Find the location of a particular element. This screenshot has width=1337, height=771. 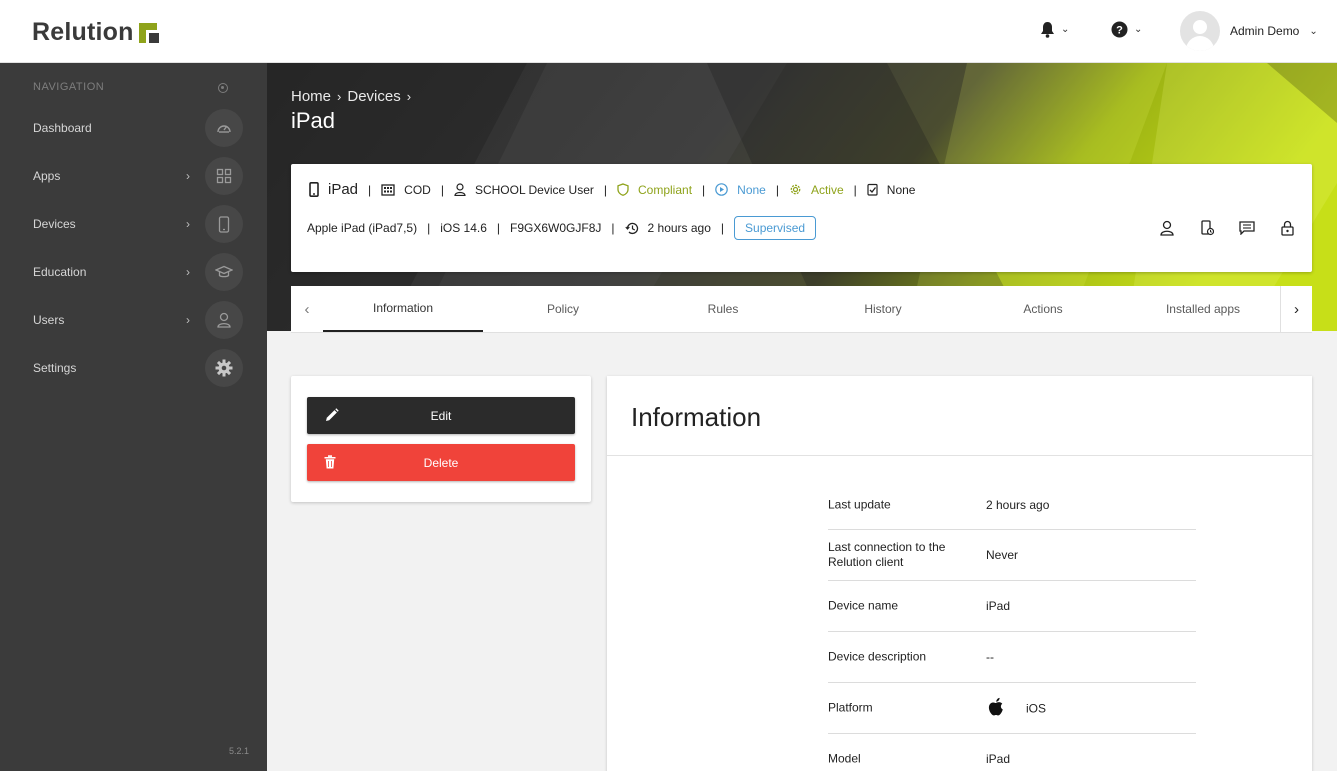

phone-icon is located at coordinates (224, 224).